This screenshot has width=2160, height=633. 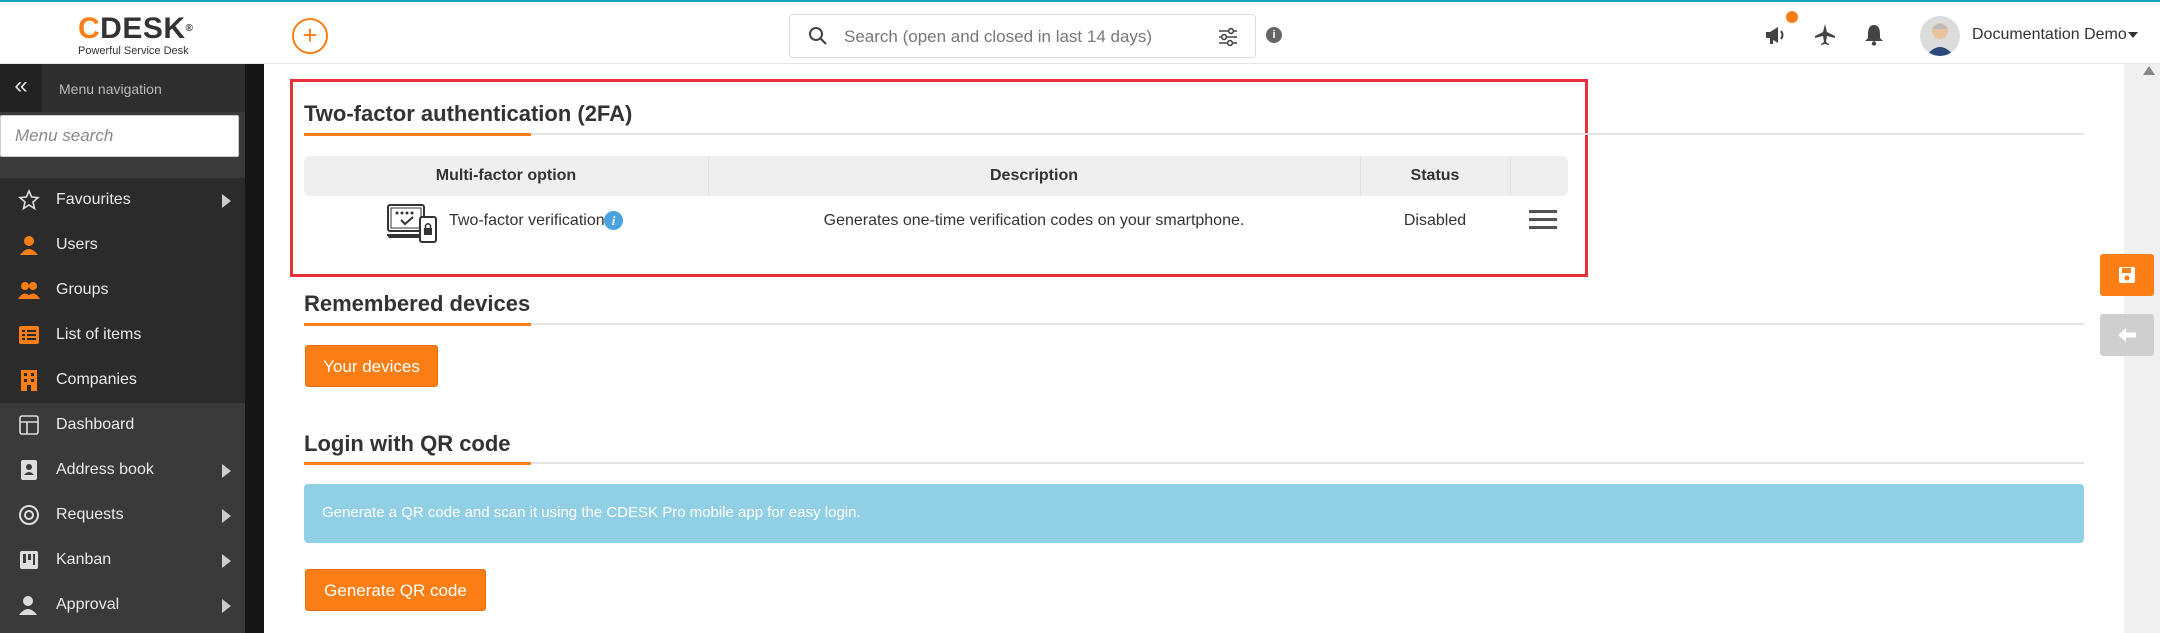 I want to click on sidebar-item-label: Dashboard, so click(x=95, y=424).